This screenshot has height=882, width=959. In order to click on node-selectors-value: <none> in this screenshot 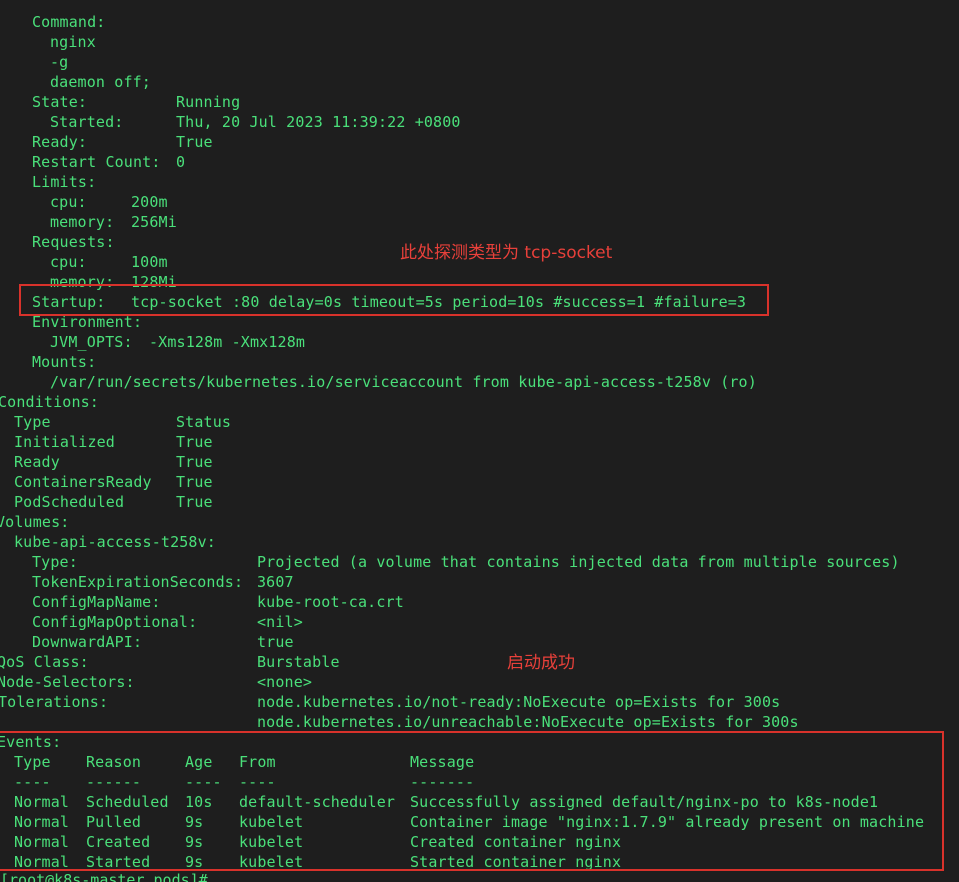, I will do `click(285, 682)`.